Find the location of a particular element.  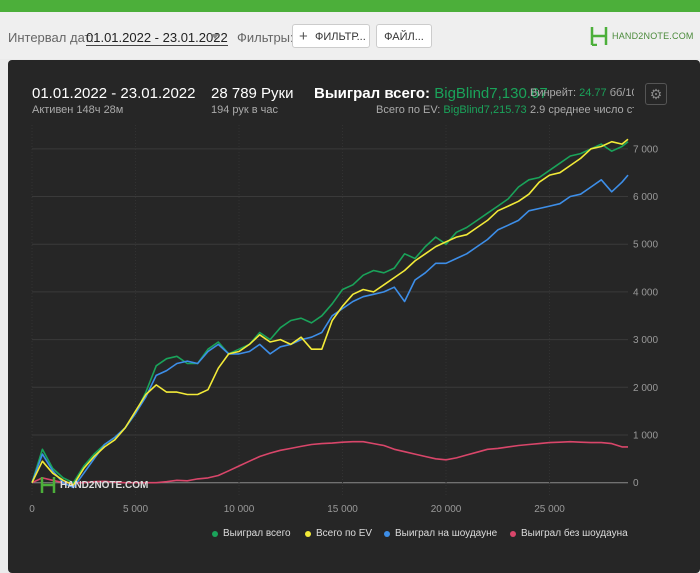

x-tick-label: 10 000 is located at coordinates (239, 509).